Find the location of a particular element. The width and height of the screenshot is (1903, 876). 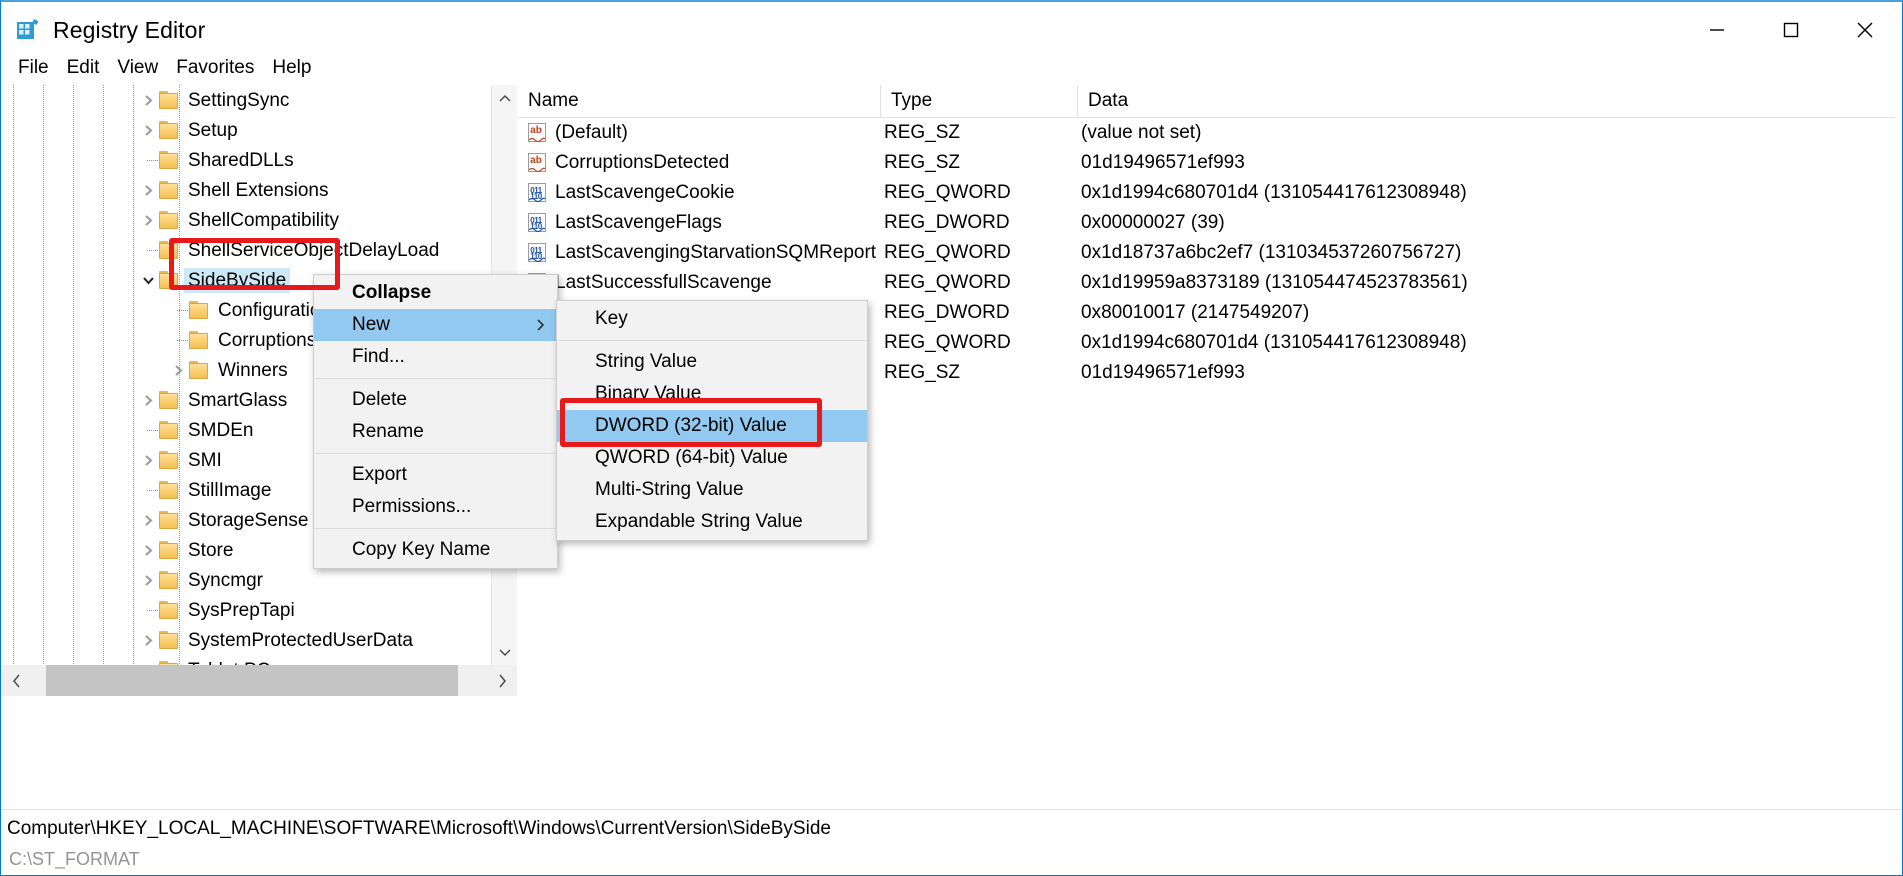

menu-item-multi-string-value: Multi-String Value is located at coordinates (712, 490).